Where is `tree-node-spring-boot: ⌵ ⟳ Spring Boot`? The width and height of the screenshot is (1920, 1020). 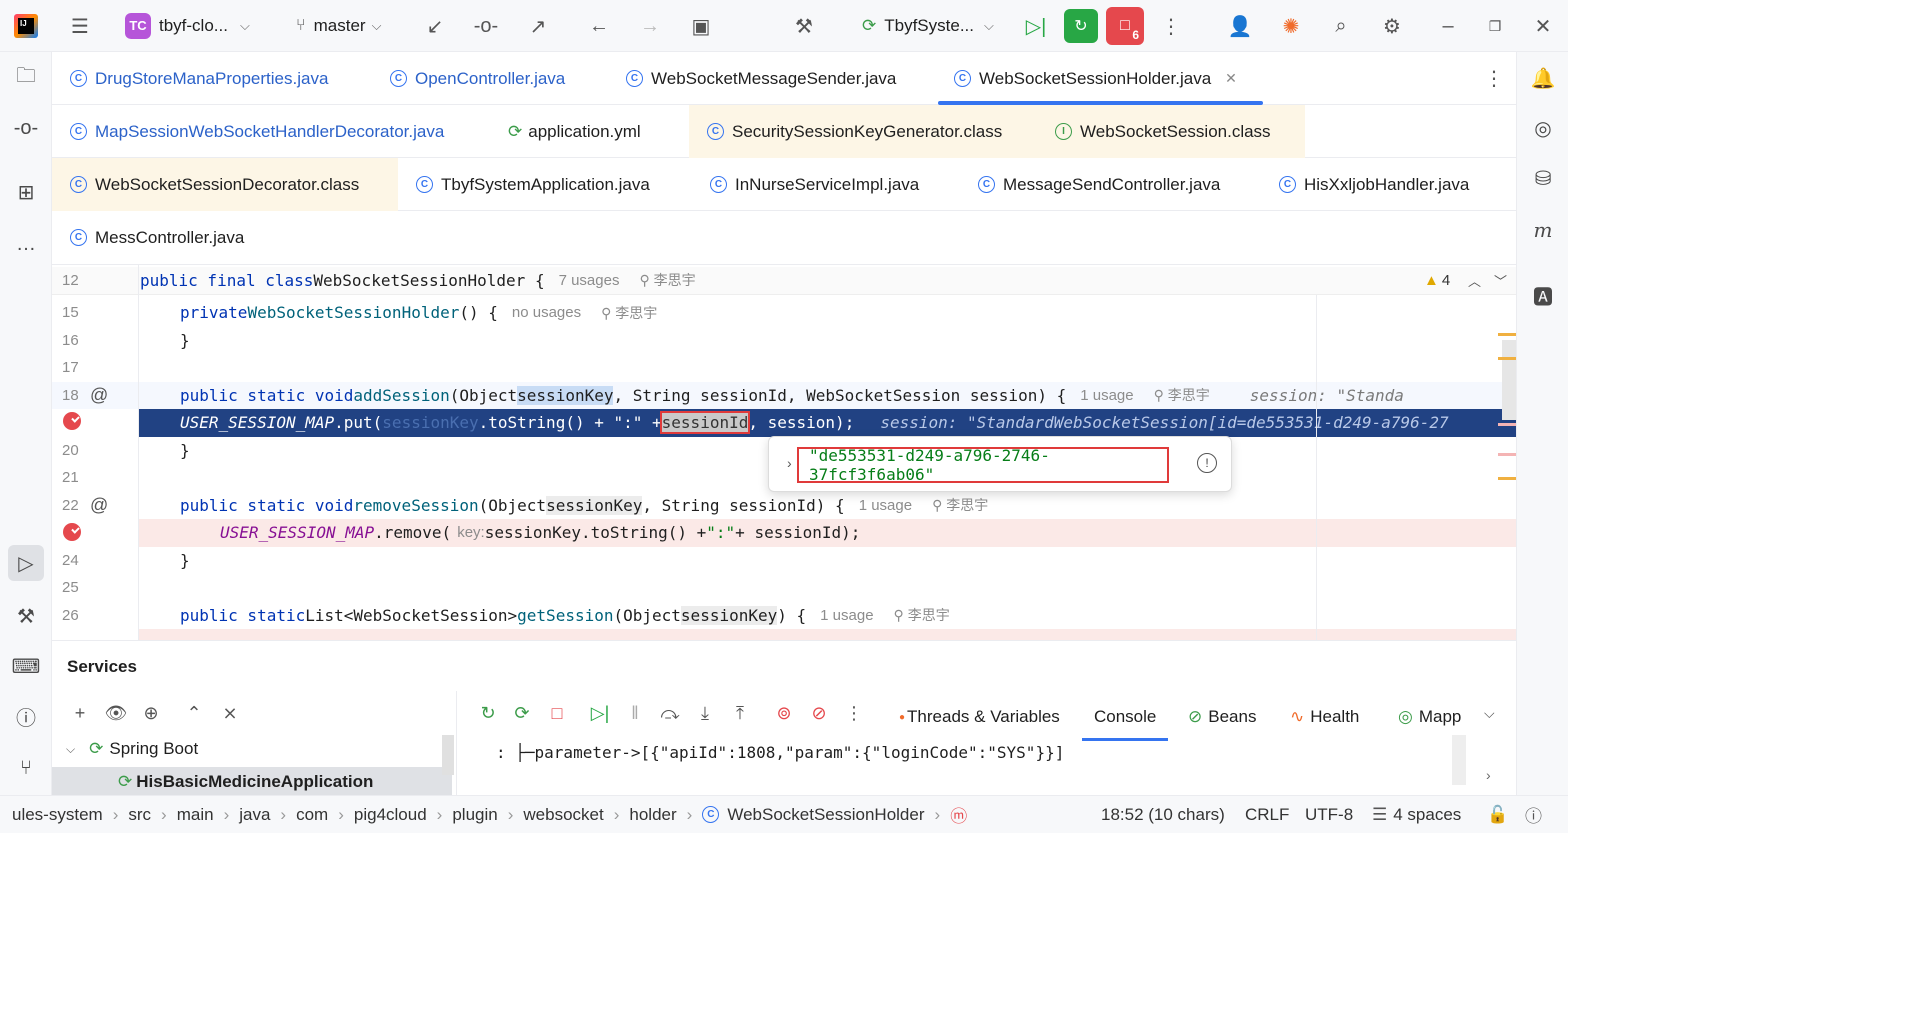
tree-node-spring-boot: ⌵ ⟳ Spring Boot is located at coordinates (132, 749).